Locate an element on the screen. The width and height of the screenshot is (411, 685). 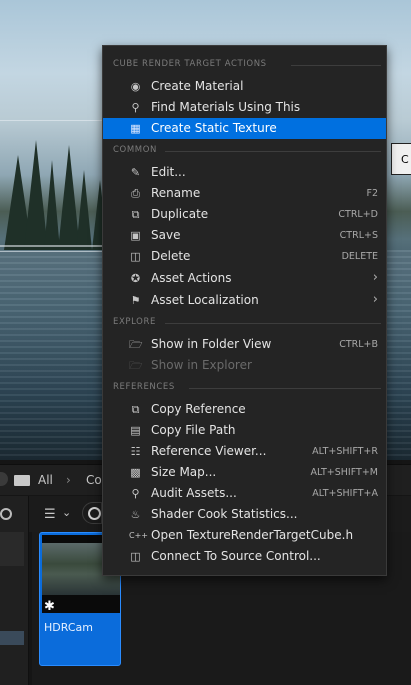
source-control-icon: ◫ is located at coordinates (135, 556).